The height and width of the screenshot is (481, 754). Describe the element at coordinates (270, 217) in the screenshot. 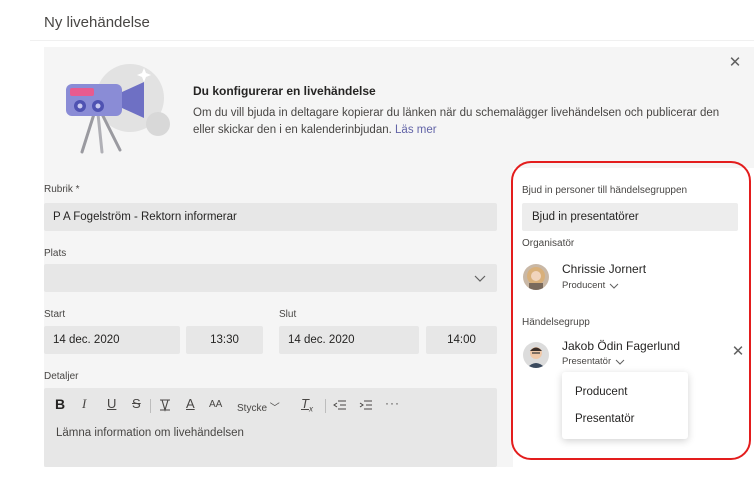

I see `title-input: P A Fogelström - Rektorn informerar` at that location.